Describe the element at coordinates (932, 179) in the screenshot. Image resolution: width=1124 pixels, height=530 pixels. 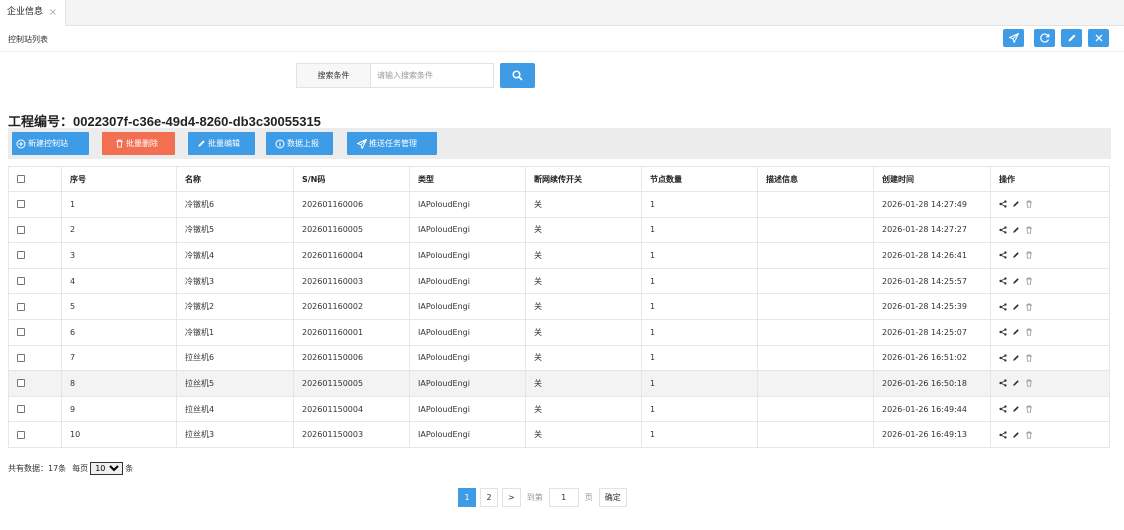
I see `column-header: 创建时间` at that location.